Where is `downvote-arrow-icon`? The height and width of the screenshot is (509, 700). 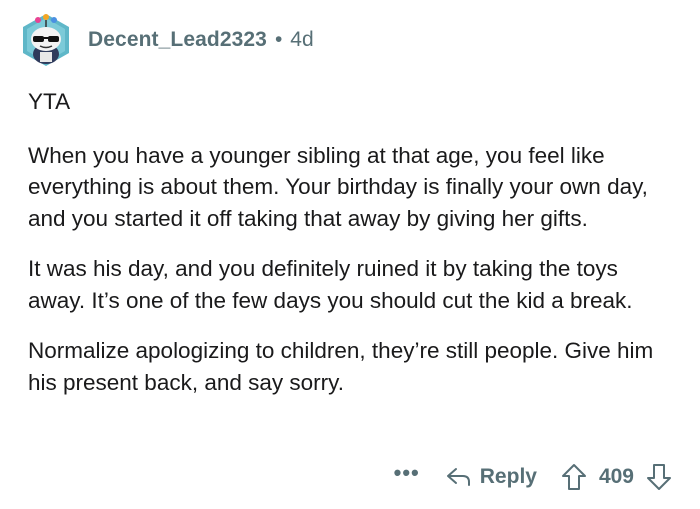
downvote-arrow-icon is located at coordinates (659, 477).